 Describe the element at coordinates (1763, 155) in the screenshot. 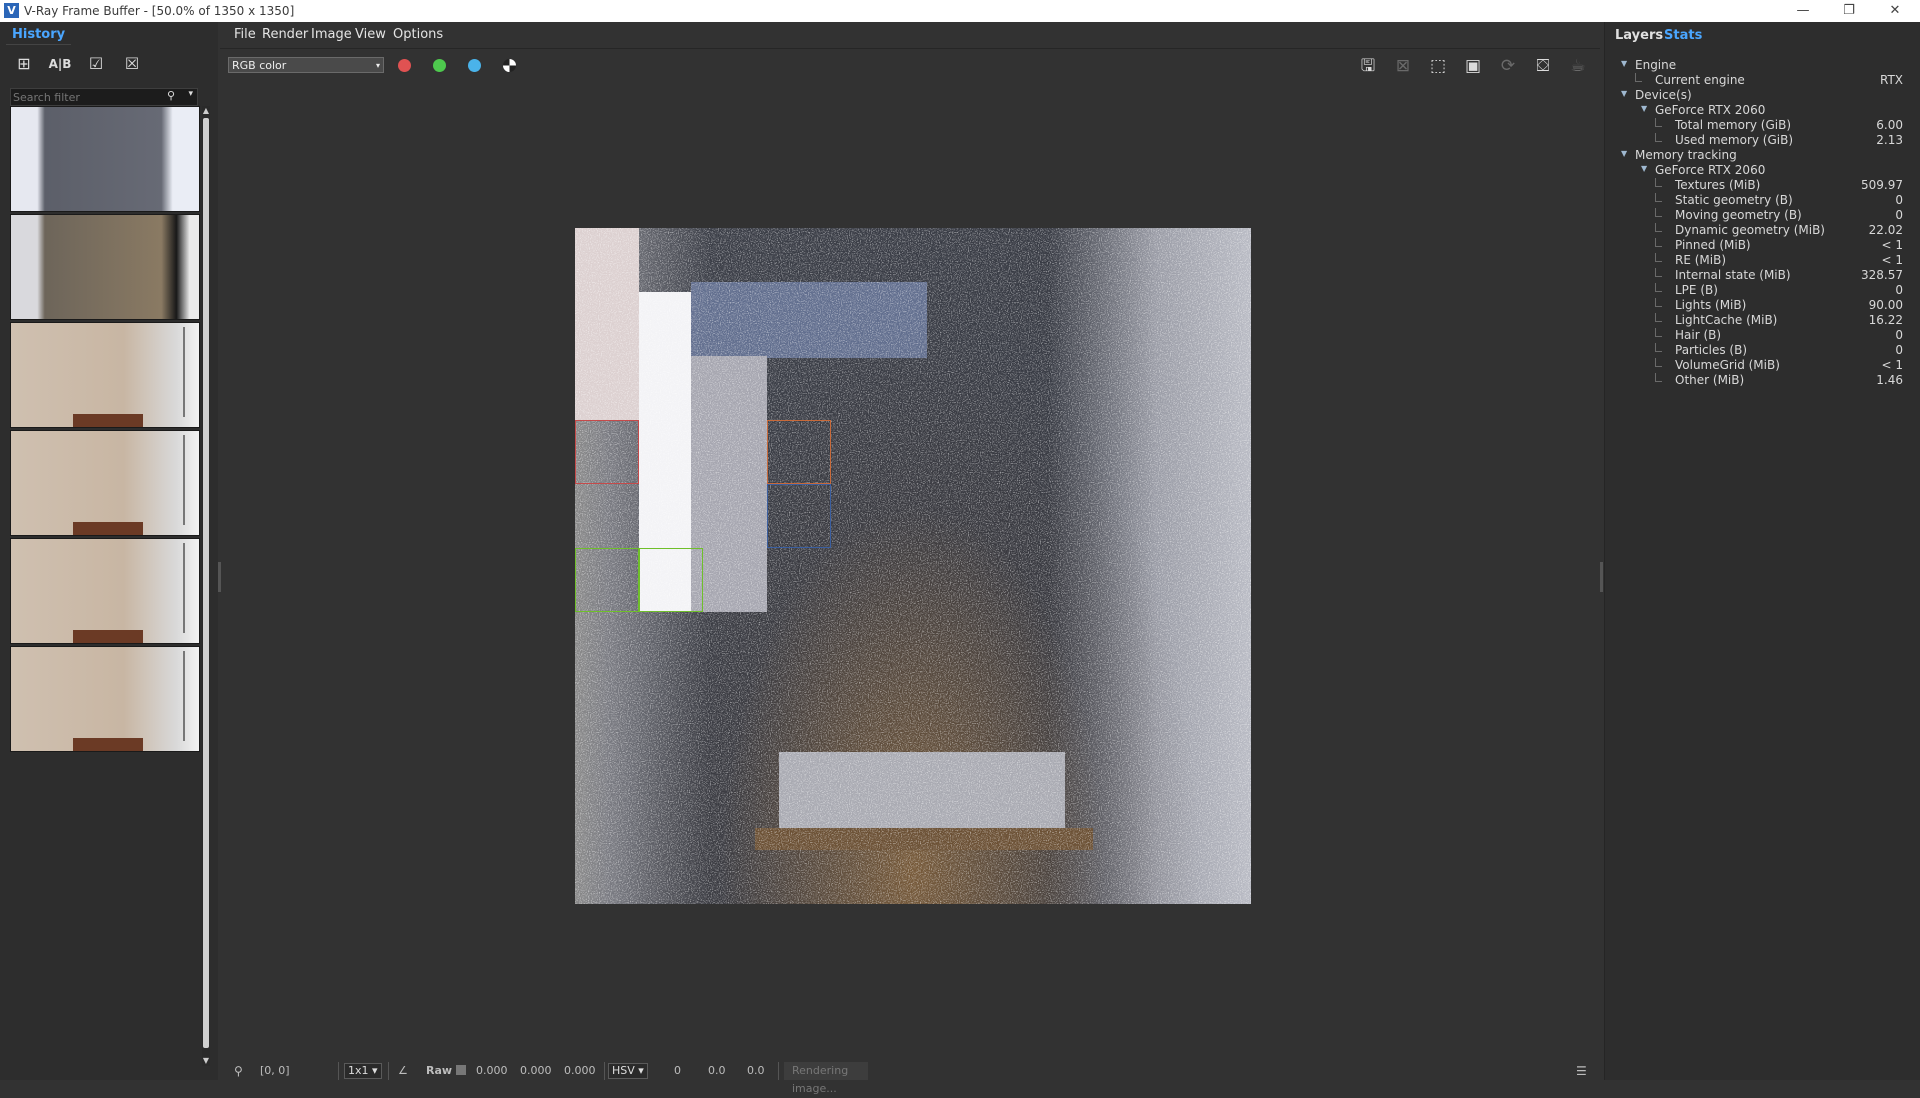

I see `stats-row: ▼ Memory tracking` at that location.